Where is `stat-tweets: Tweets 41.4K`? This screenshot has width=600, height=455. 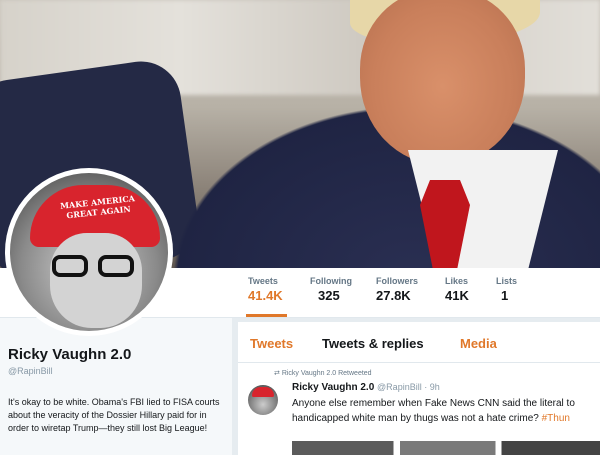 stat-tweets: Tweets 41.4K is located at coordinates (266, 296).